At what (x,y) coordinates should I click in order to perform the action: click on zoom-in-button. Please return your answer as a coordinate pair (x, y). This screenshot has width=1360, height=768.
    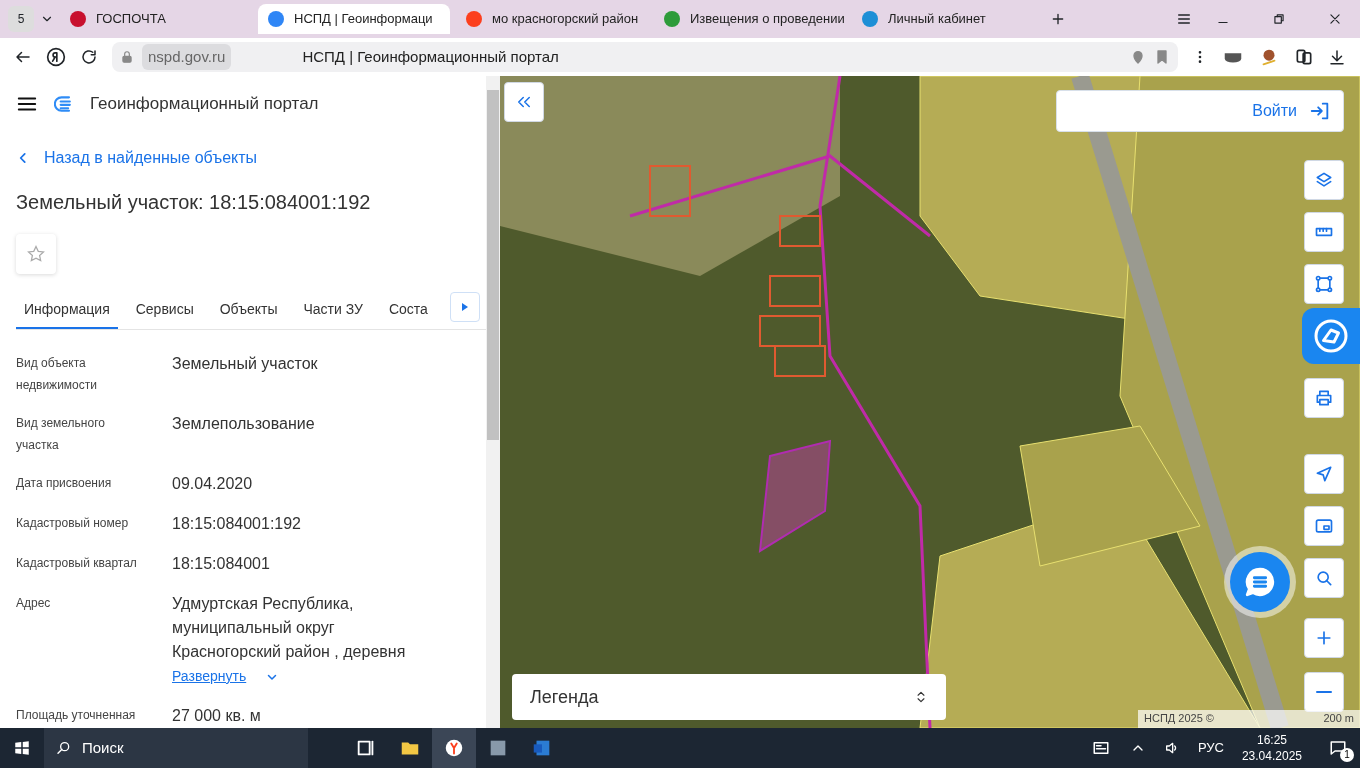
    Looking at the image, I should click on (1324, 638).